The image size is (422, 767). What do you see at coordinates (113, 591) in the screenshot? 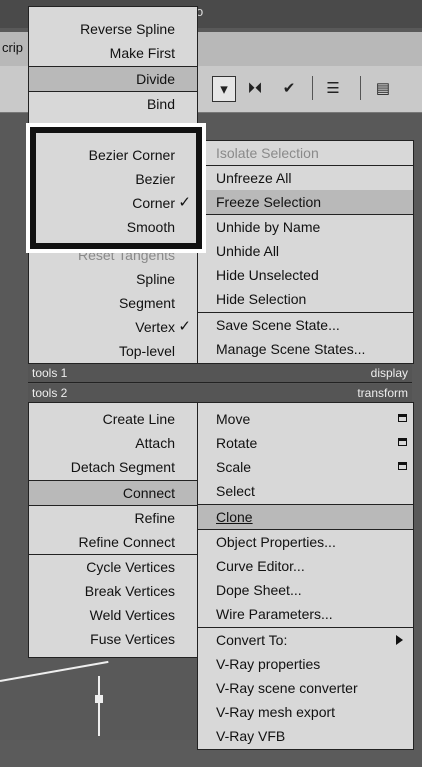
I see `menu-item-break-vertices: Break Vertices` at bounding box center [113, 591].